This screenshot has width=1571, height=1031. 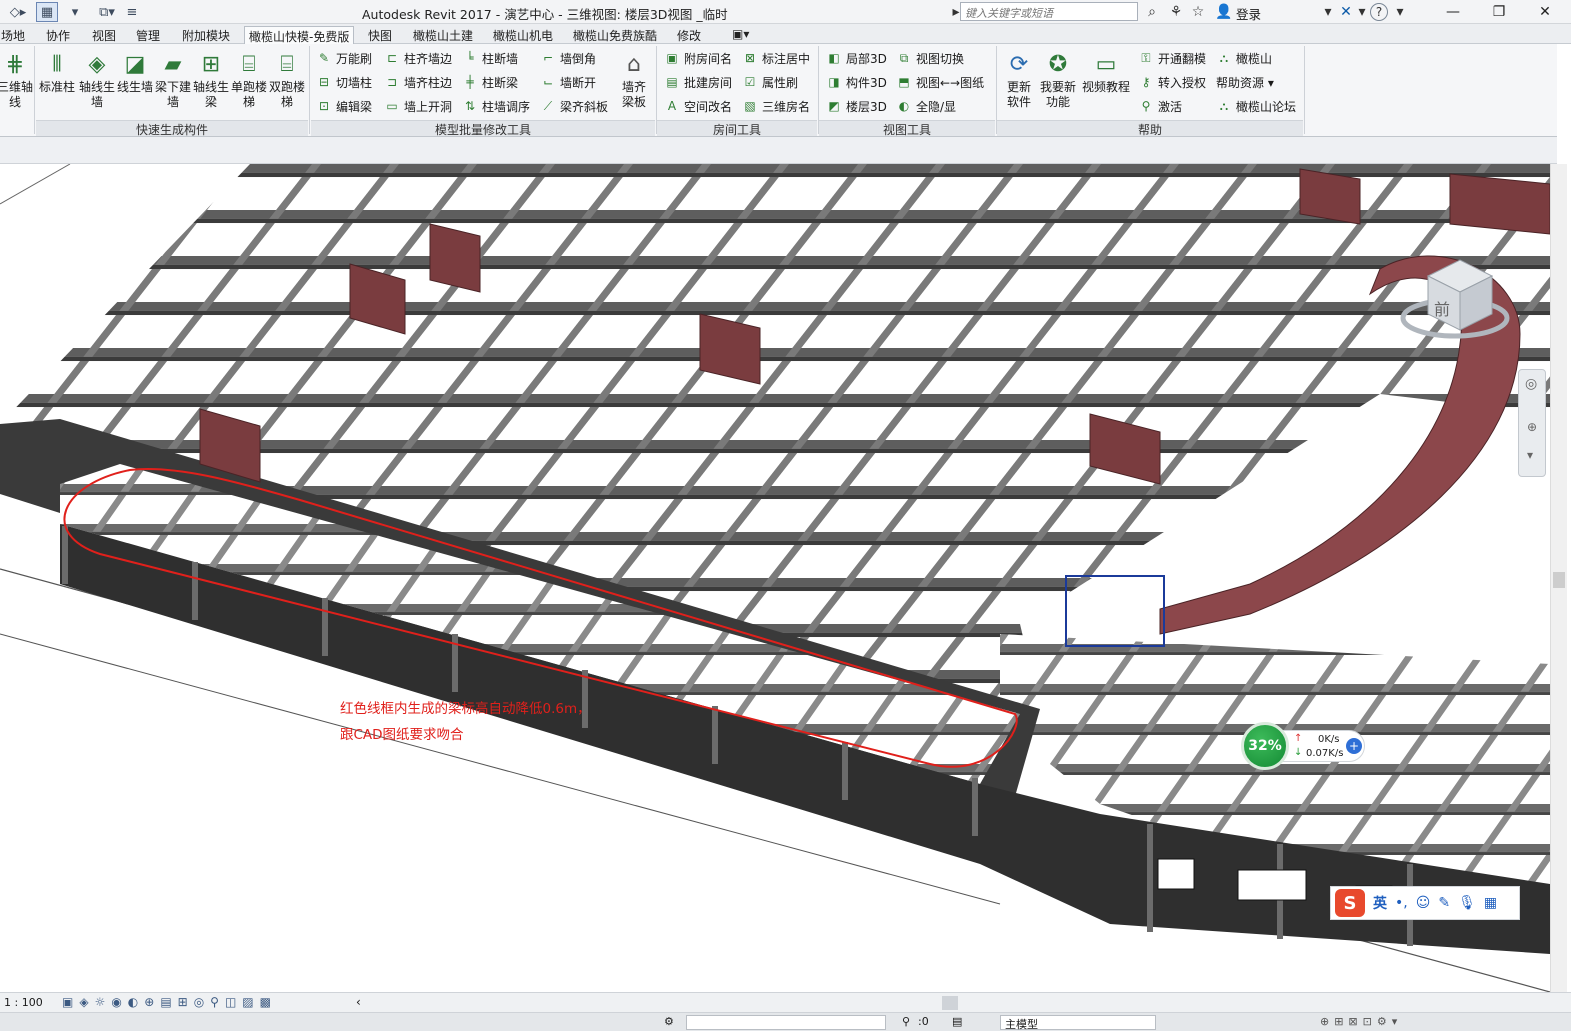 What do you see at coordinates (1545, 12) in the screenshot?
I see `close-button: ✕` at bounding box center [1545, 12].